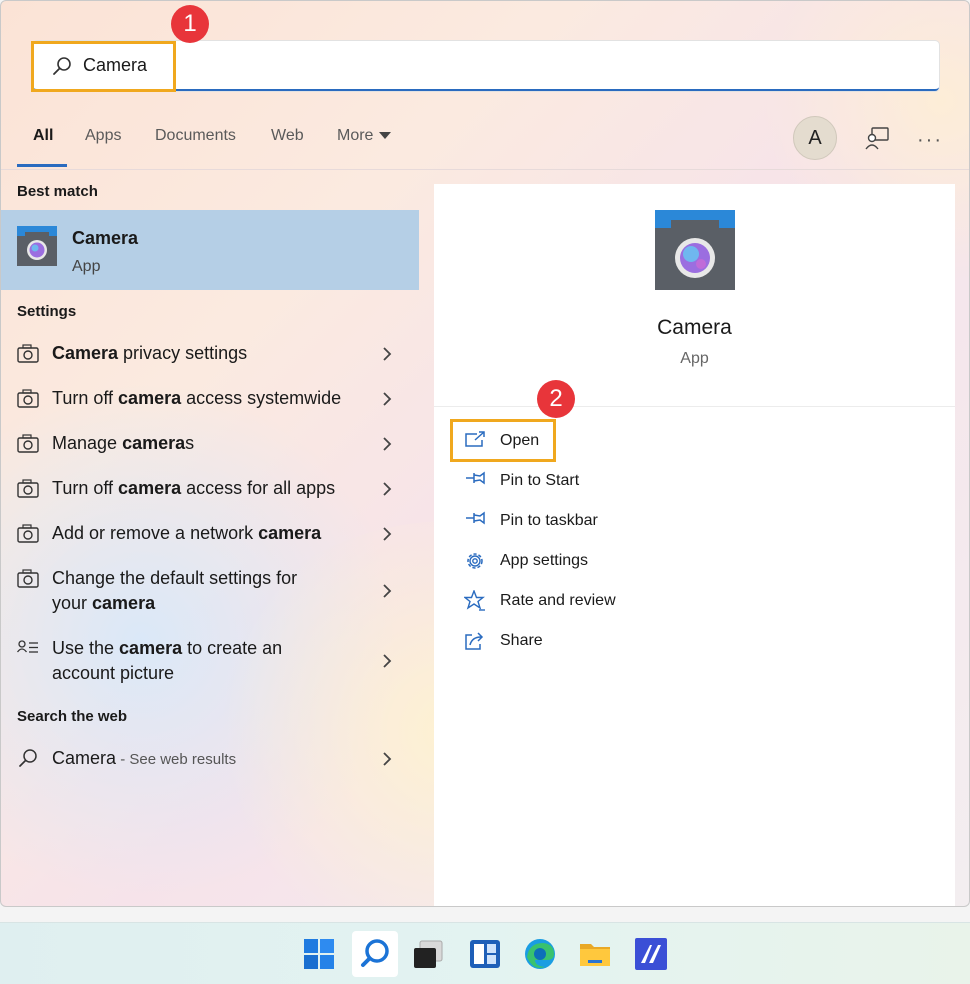  I want to click on taskbar-search-button, so click(375, 954).